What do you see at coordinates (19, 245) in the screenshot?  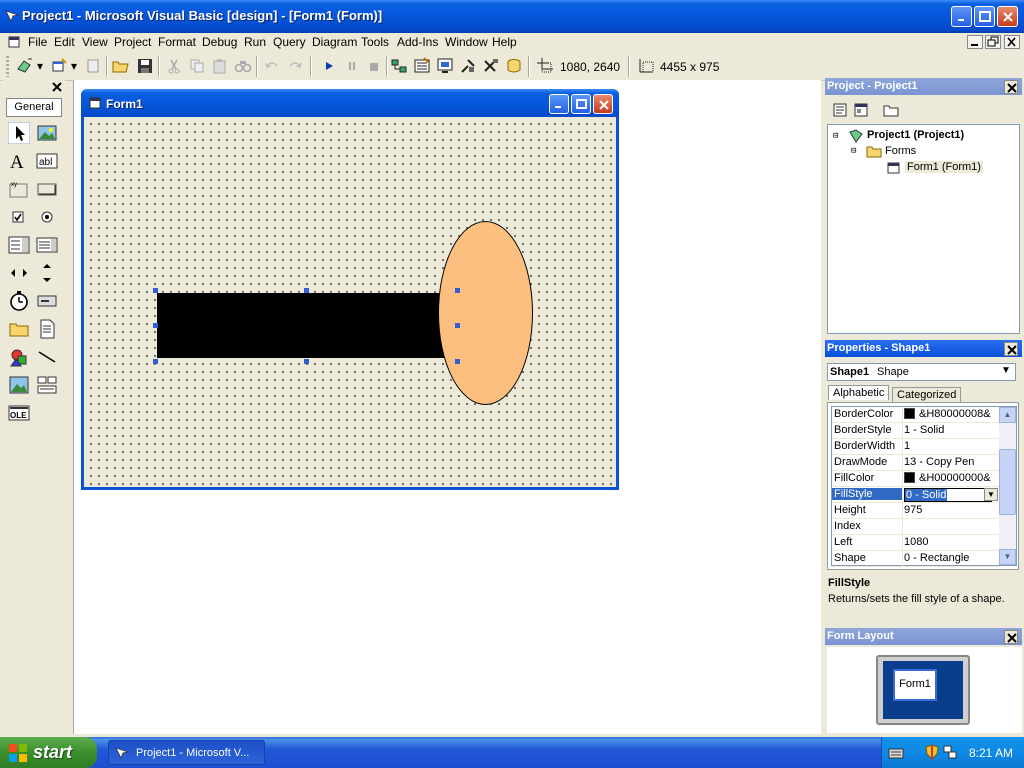 I see `combobox-icon` at bounding box center [19, 245].